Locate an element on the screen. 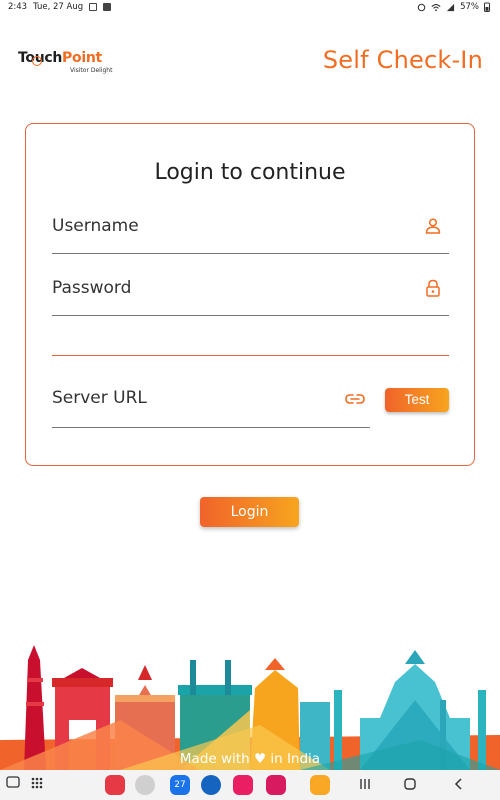 This screenshot has width=500, height=800. made-with-text: Made with is located at coordinates (214, 759).